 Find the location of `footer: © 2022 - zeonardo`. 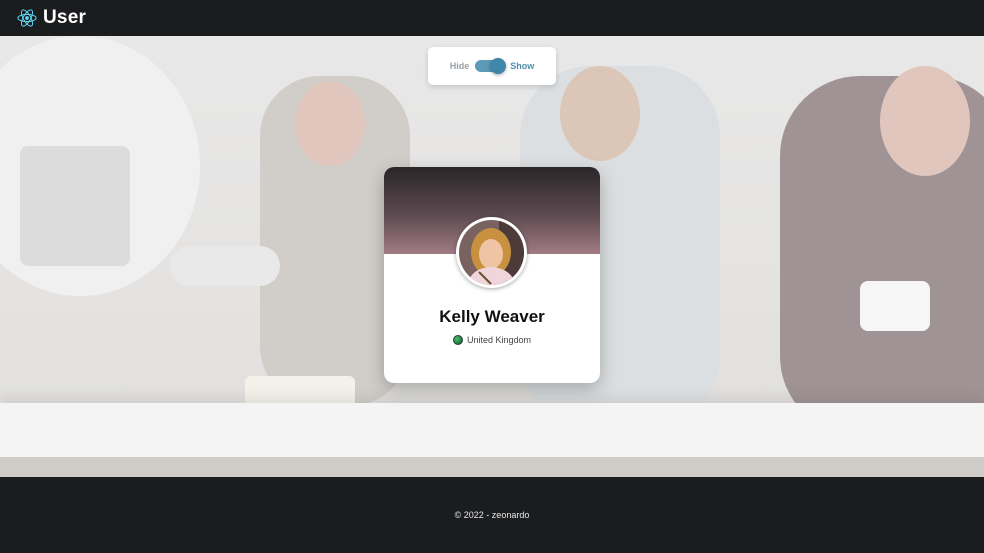

footer: © 2022 - zeonardo is located at coordinates (492, 515).